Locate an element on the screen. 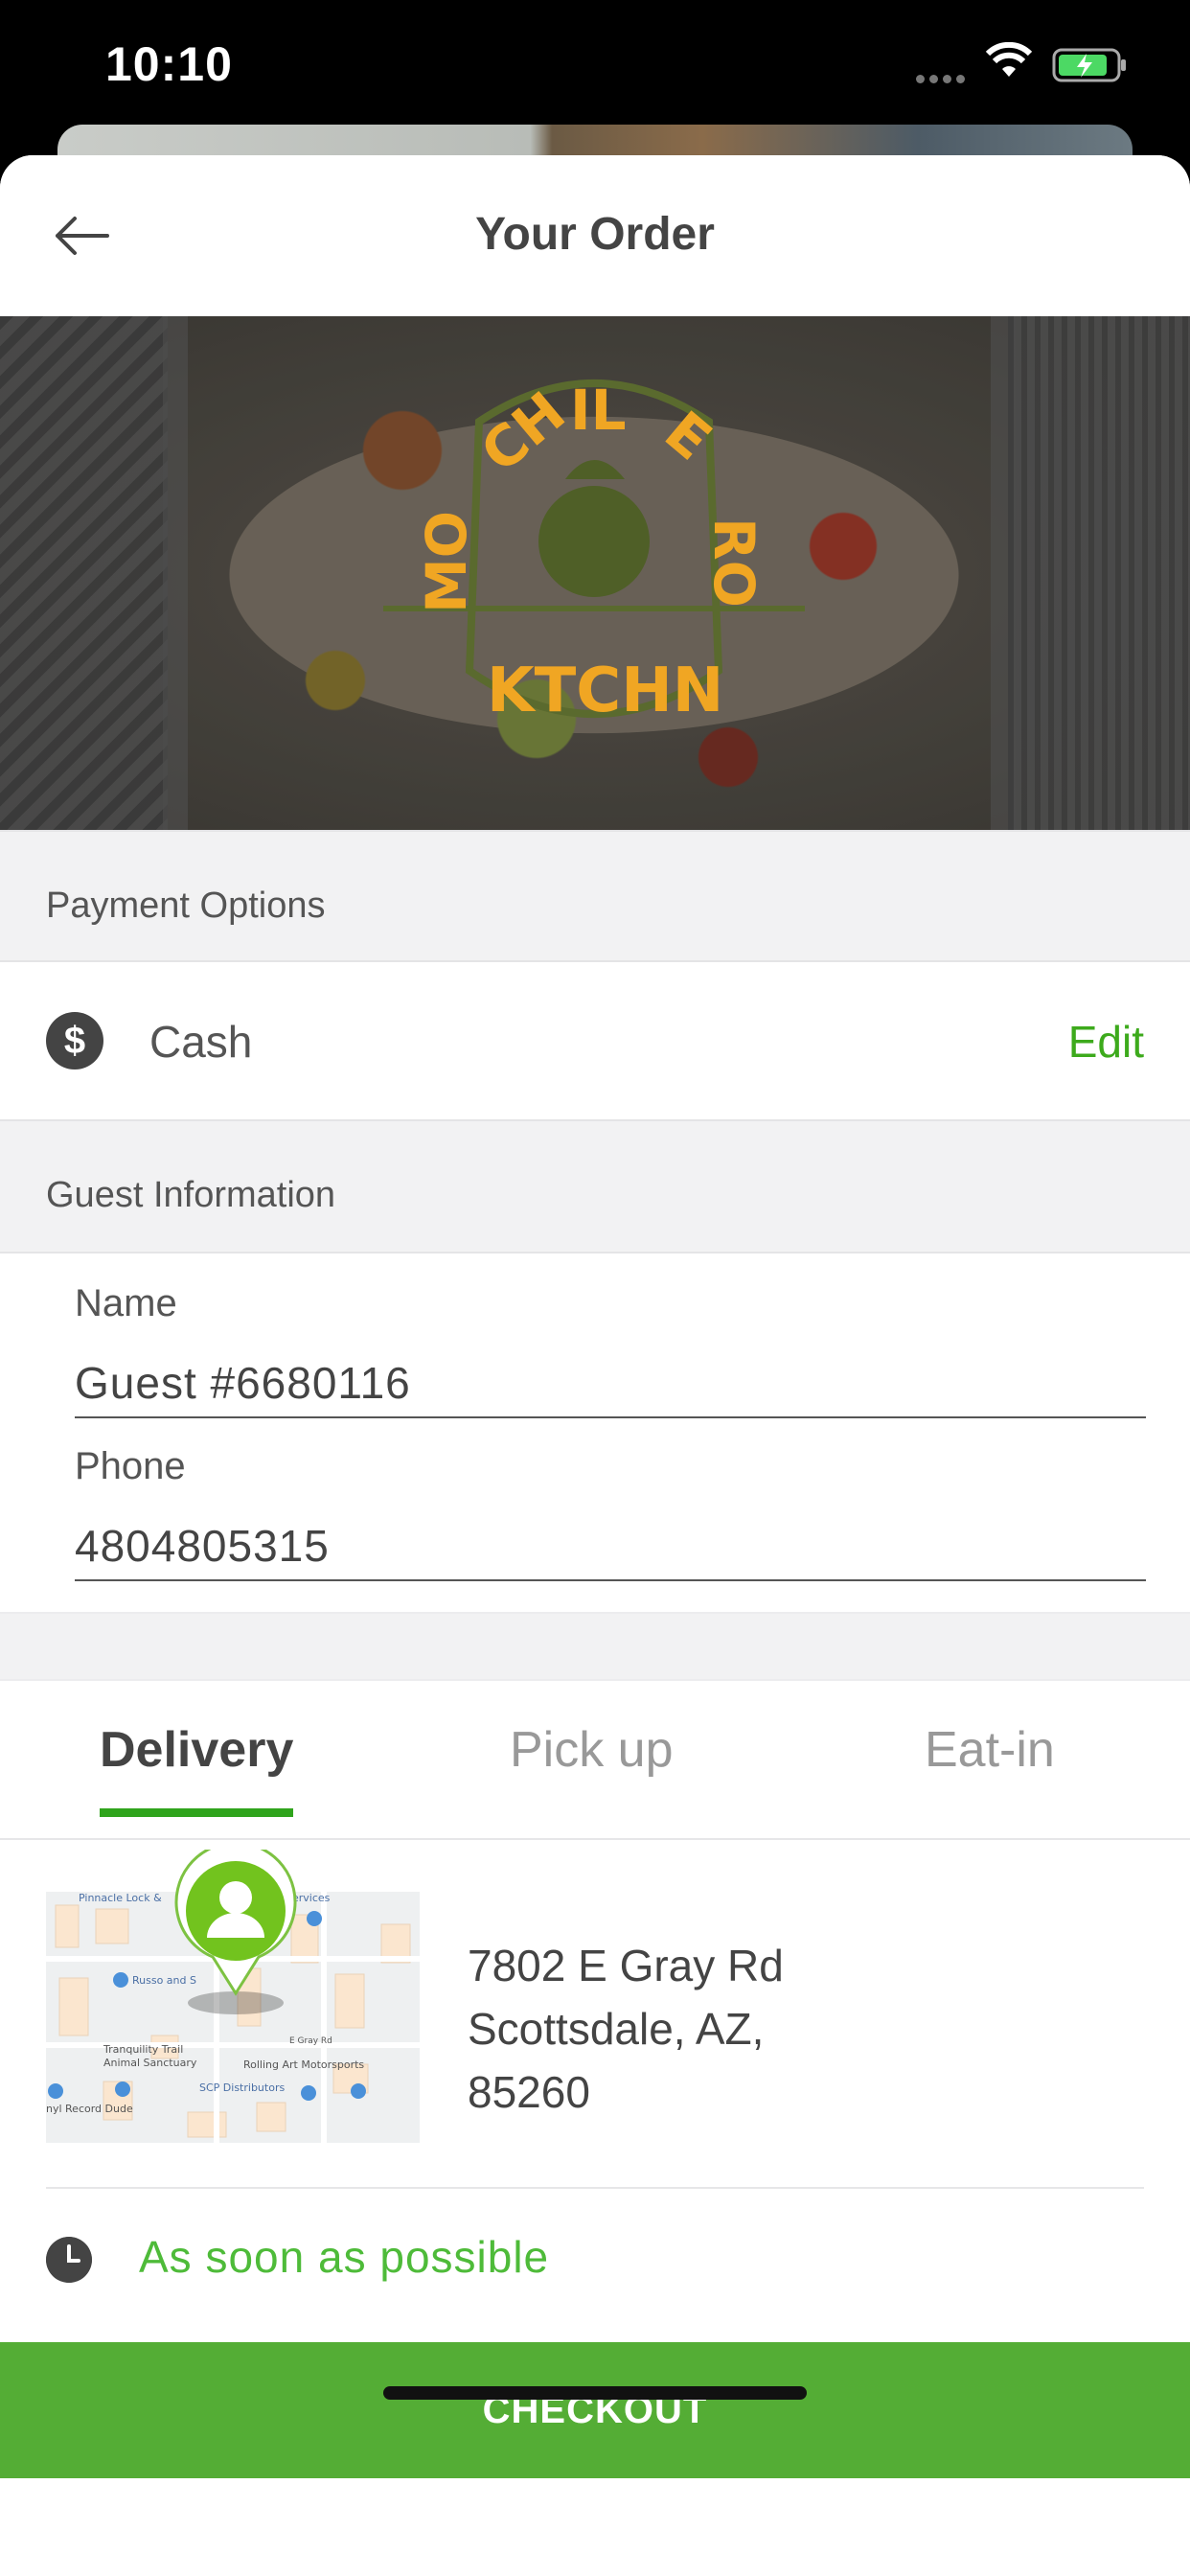 This screenshot has width=1190, height=2576. svg-text: CH is located at coordinates (524, 433).